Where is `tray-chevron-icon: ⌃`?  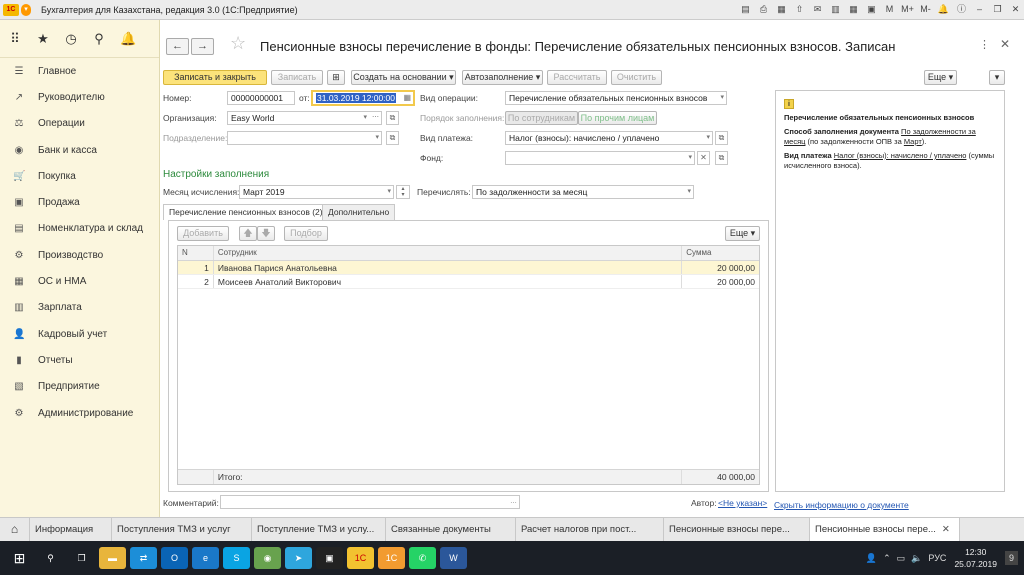 tray-chevron-icon: ⌃ is located at coordinates (887, 558).